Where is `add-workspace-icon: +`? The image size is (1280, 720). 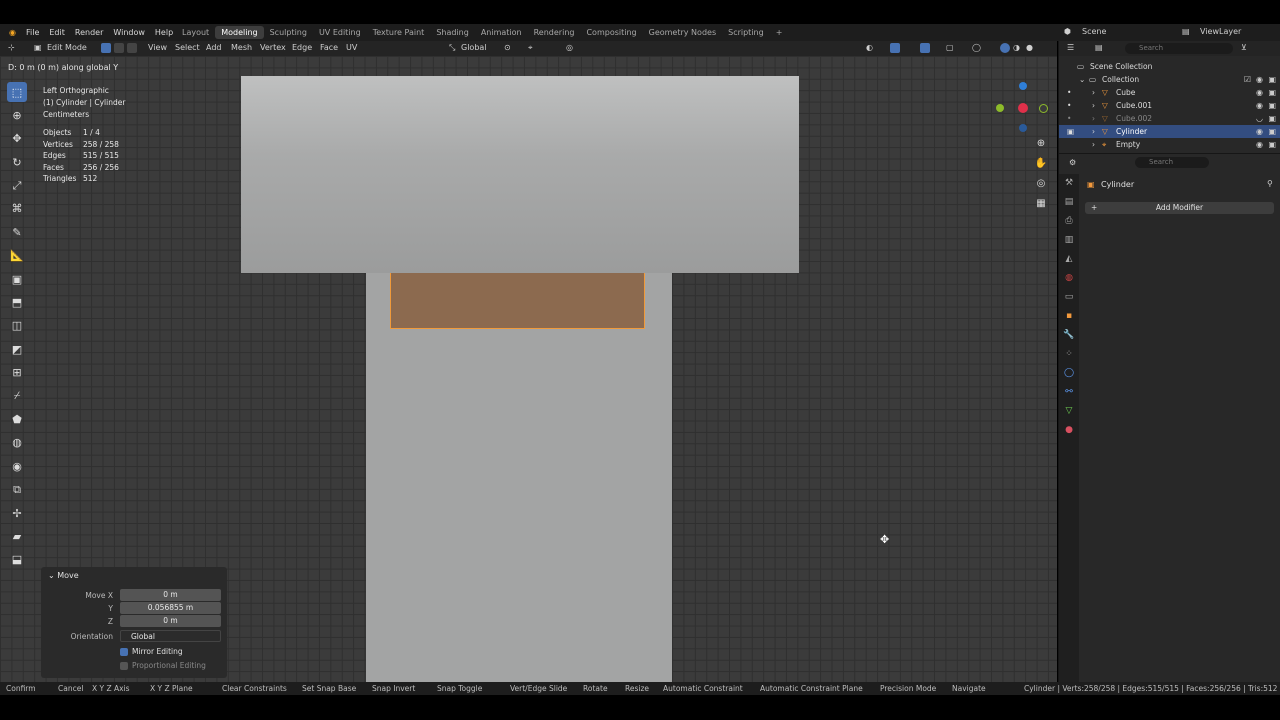 add-workspace-icon: + is located at coordinates (779, 32).